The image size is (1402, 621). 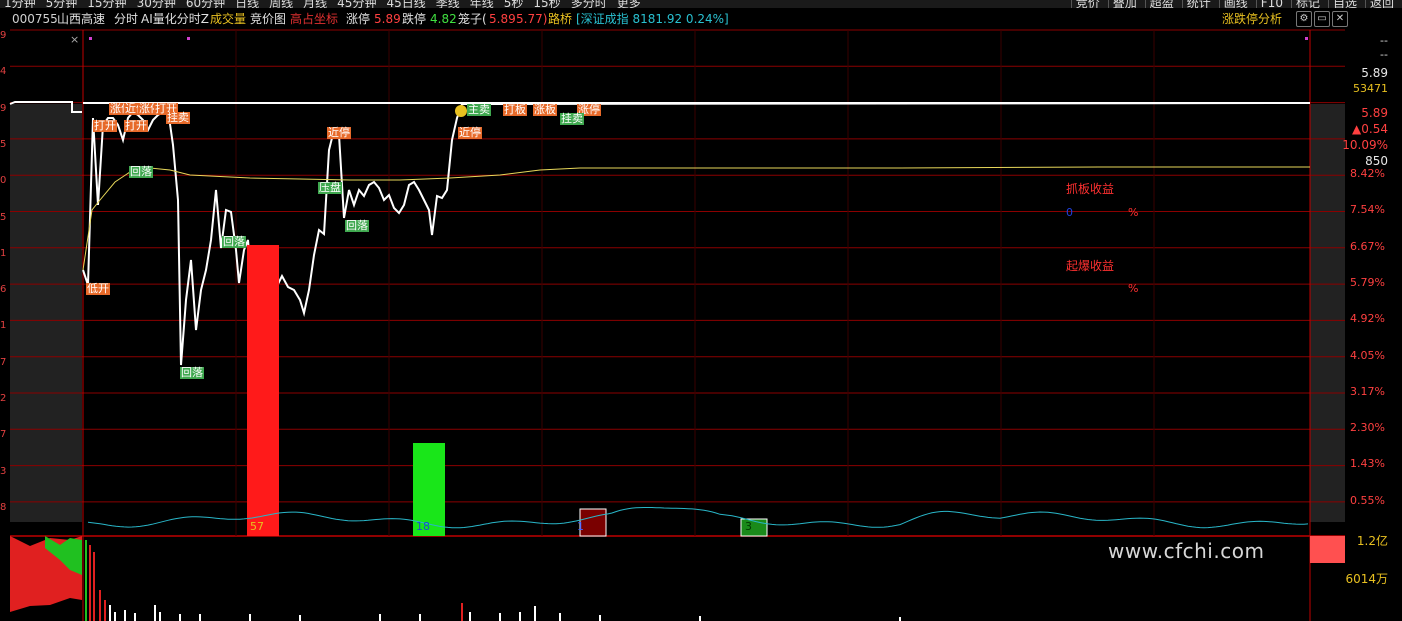 I want to click on left-axis-label: 4, so click(x=3, y=72).